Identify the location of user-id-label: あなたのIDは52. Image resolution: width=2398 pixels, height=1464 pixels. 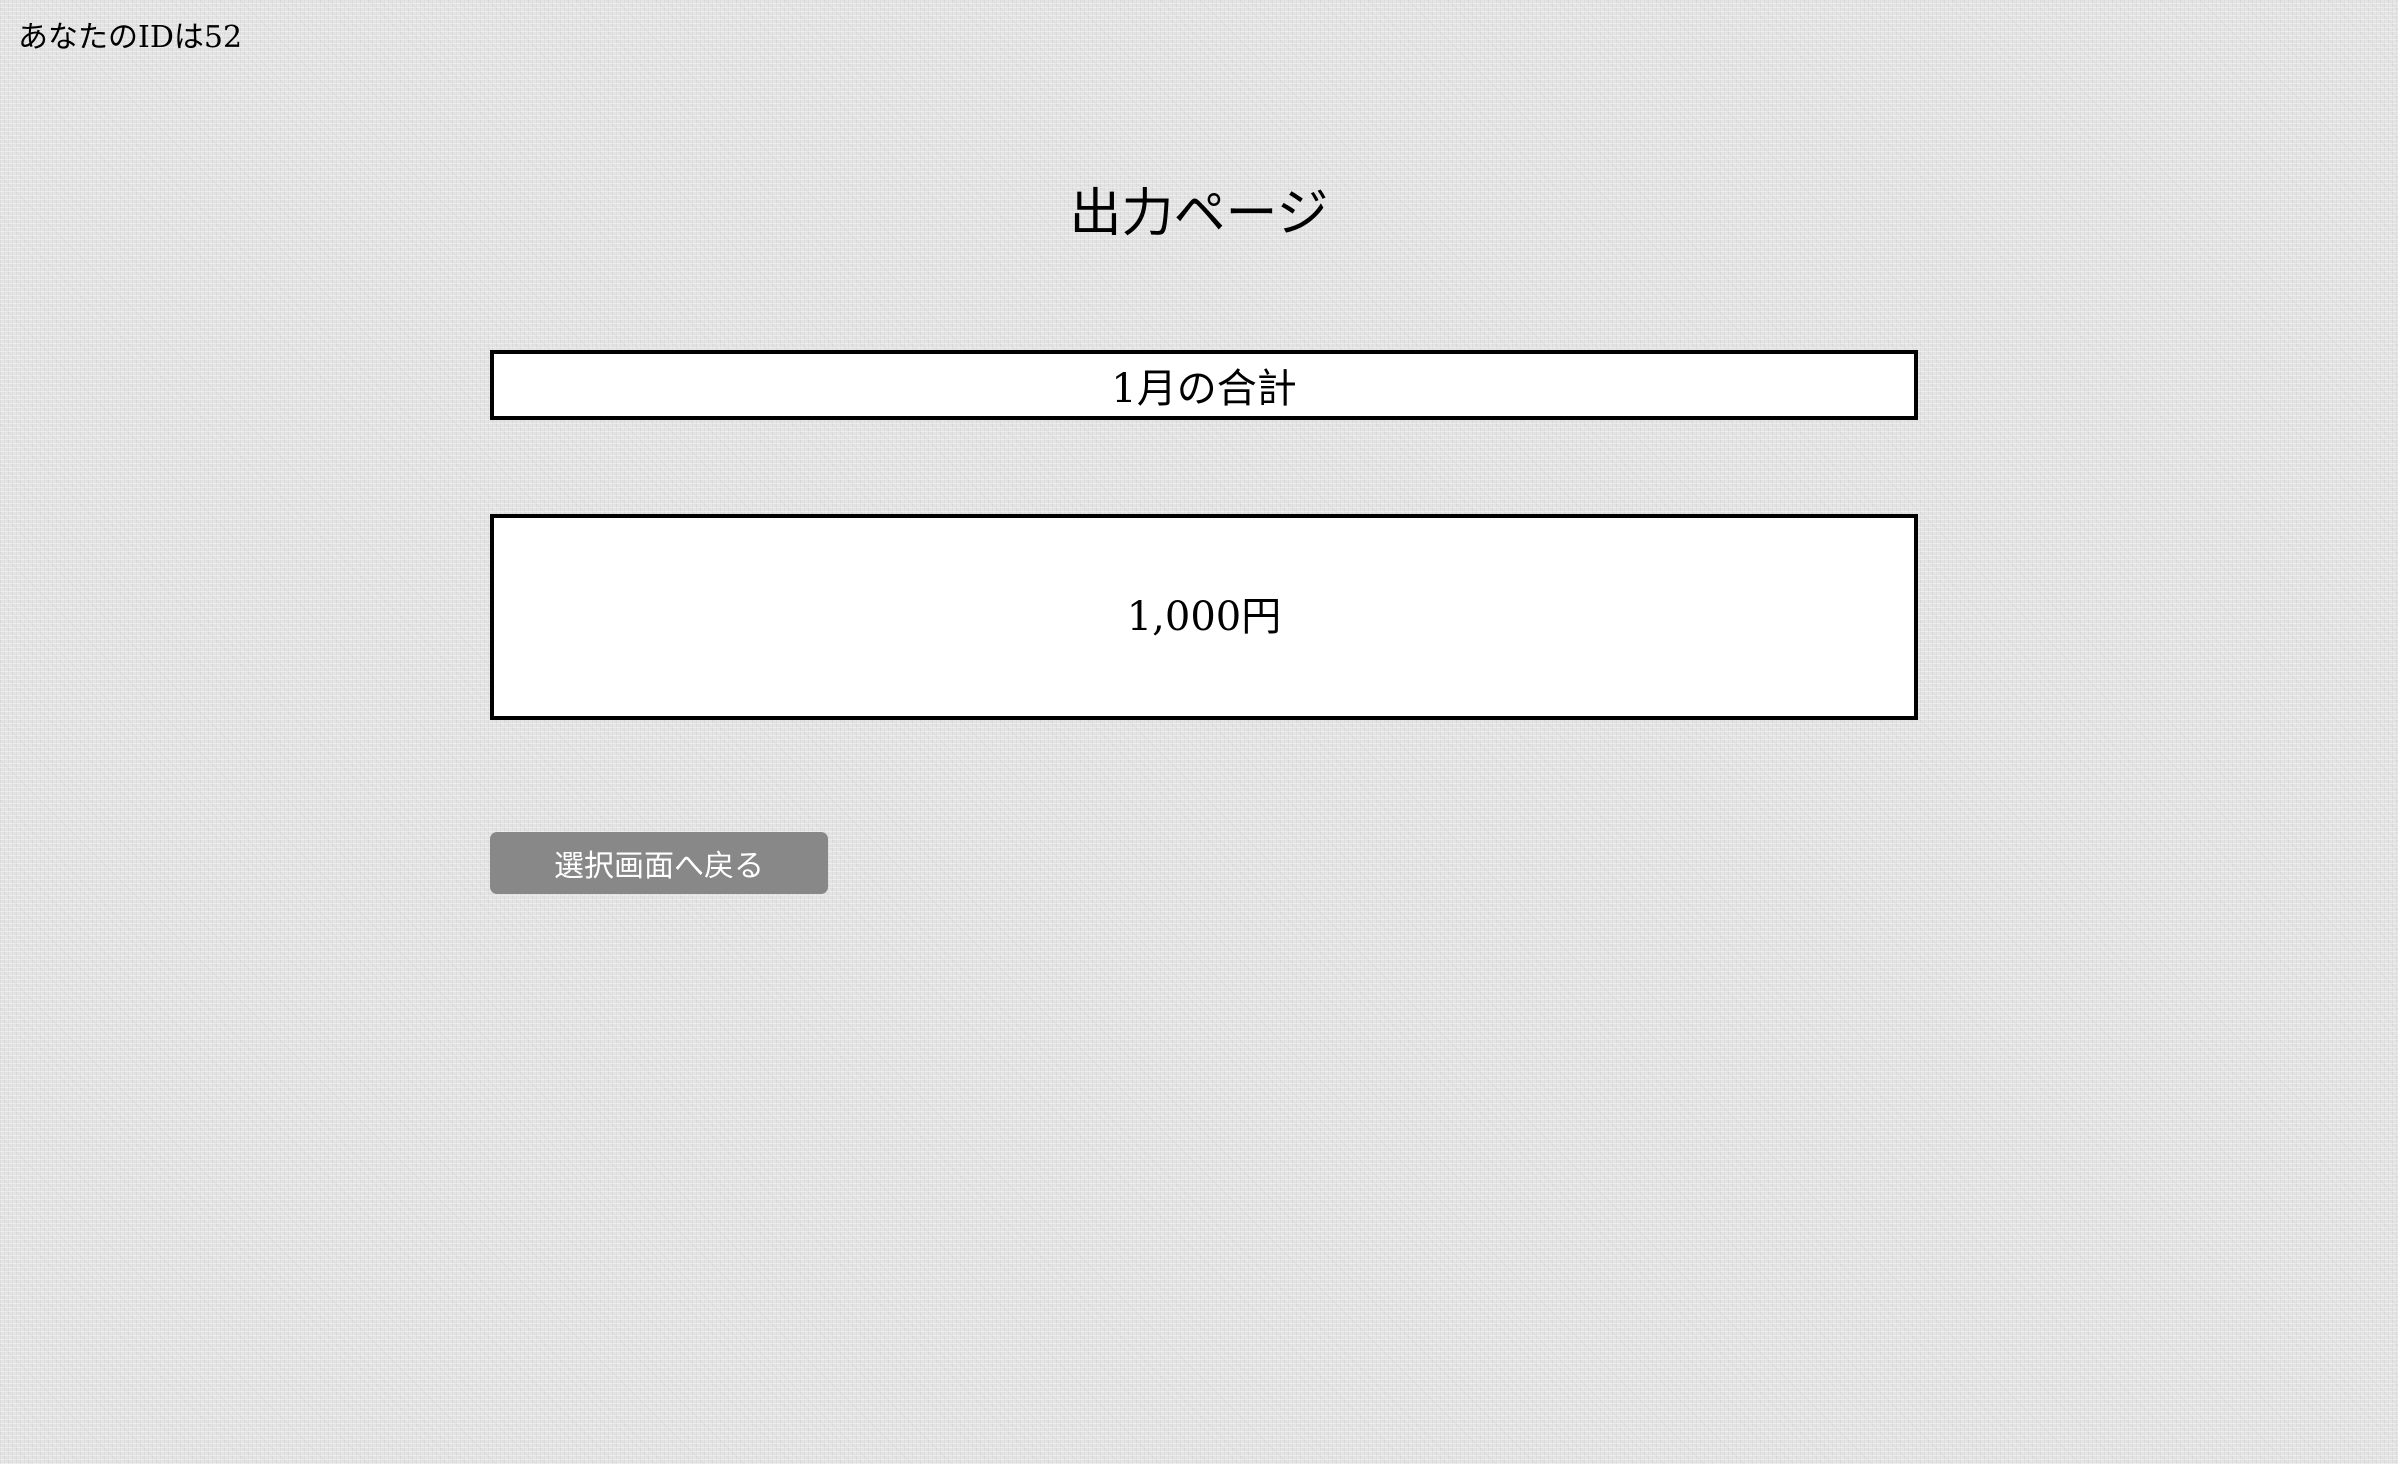
(130, 37).